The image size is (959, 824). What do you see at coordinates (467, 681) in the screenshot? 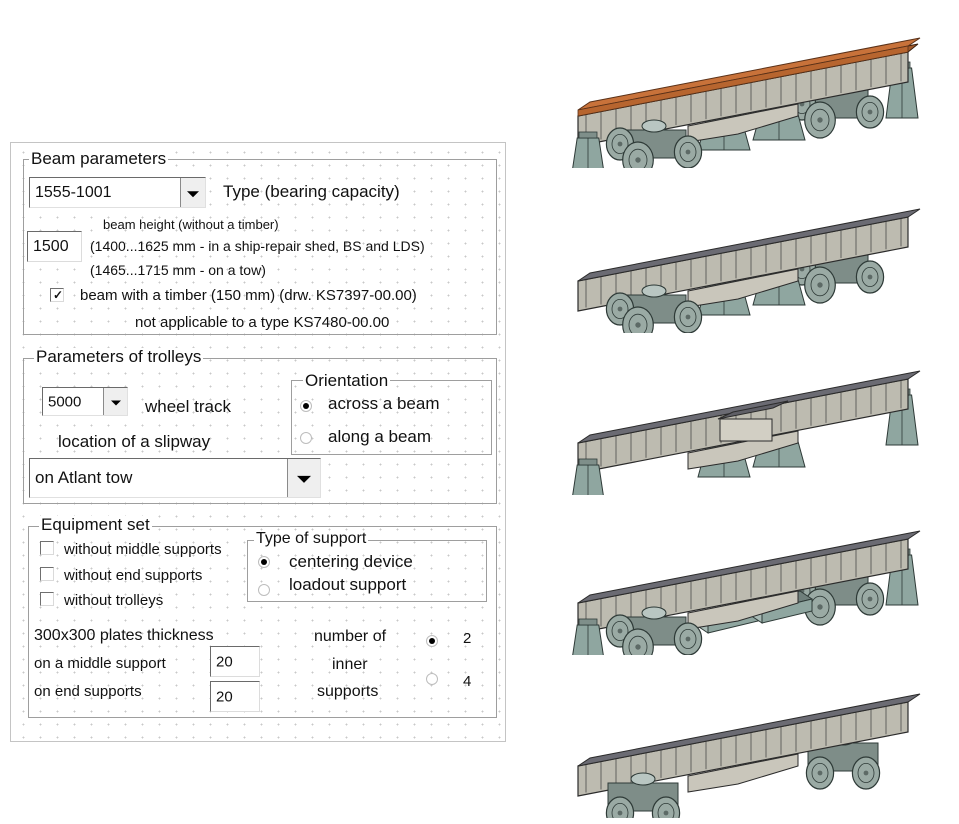
I see `inner-supports-4-label: 4` at bounding box center [467, 681].